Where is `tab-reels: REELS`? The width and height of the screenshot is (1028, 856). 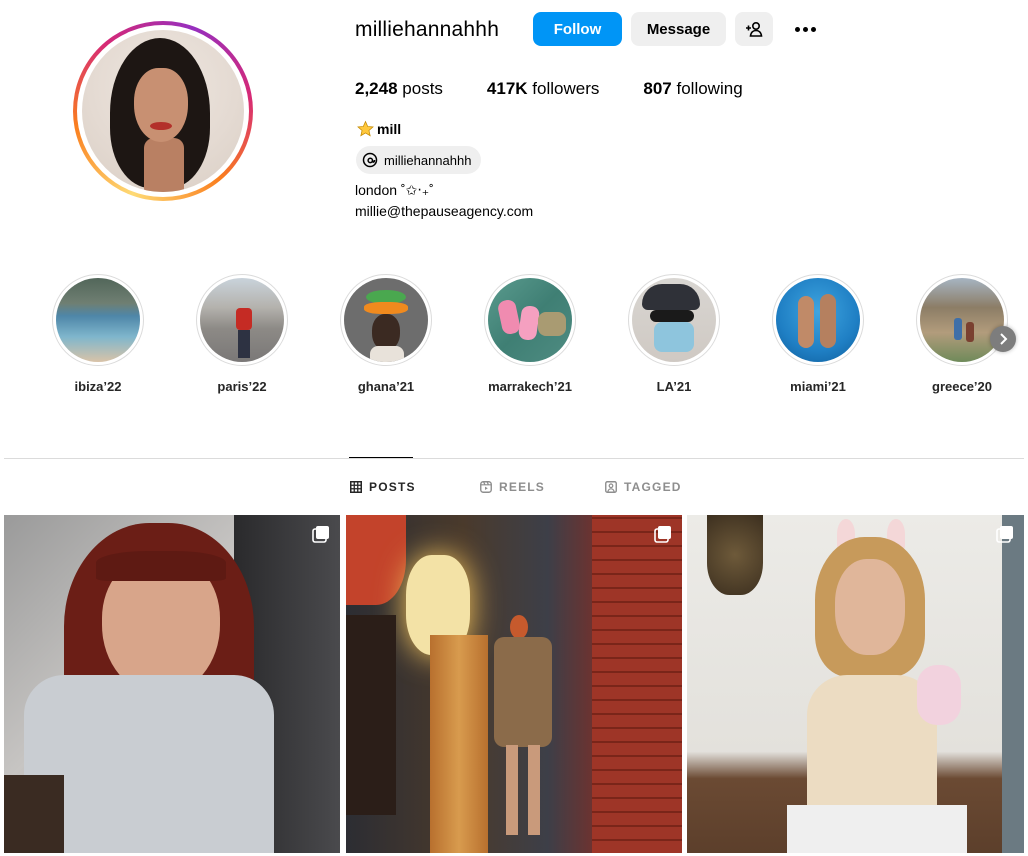 tab-reels: REELS is located at coordinates (512, 487).